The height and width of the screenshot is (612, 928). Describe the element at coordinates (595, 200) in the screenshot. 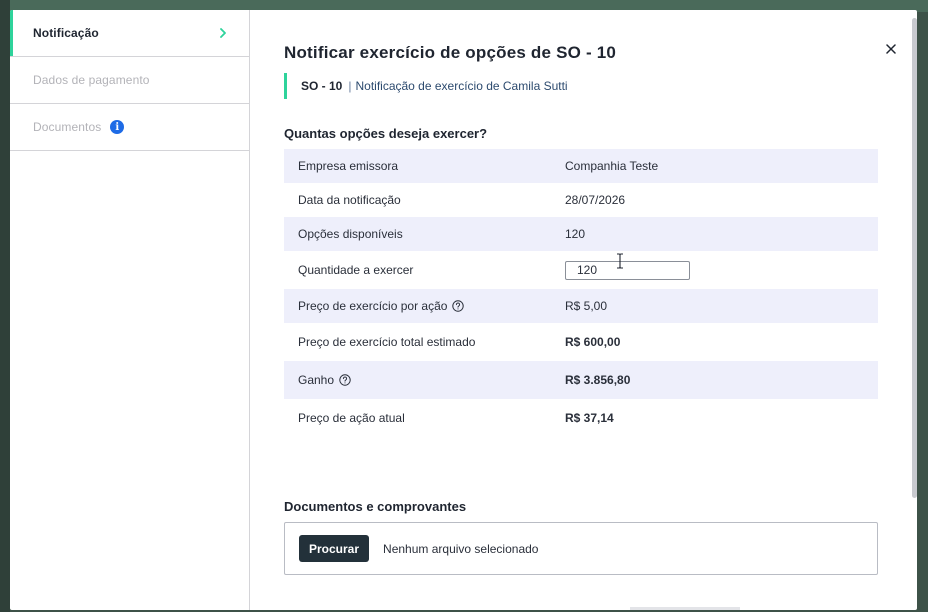

I see `row-value: 28/07/2026` at that location.